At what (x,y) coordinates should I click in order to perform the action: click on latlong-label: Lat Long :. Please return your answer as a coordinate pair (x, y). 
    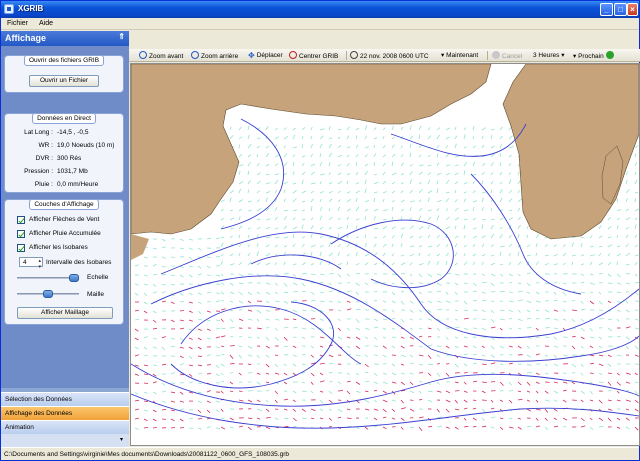
    Looking at the image, I should click on (38, 132).